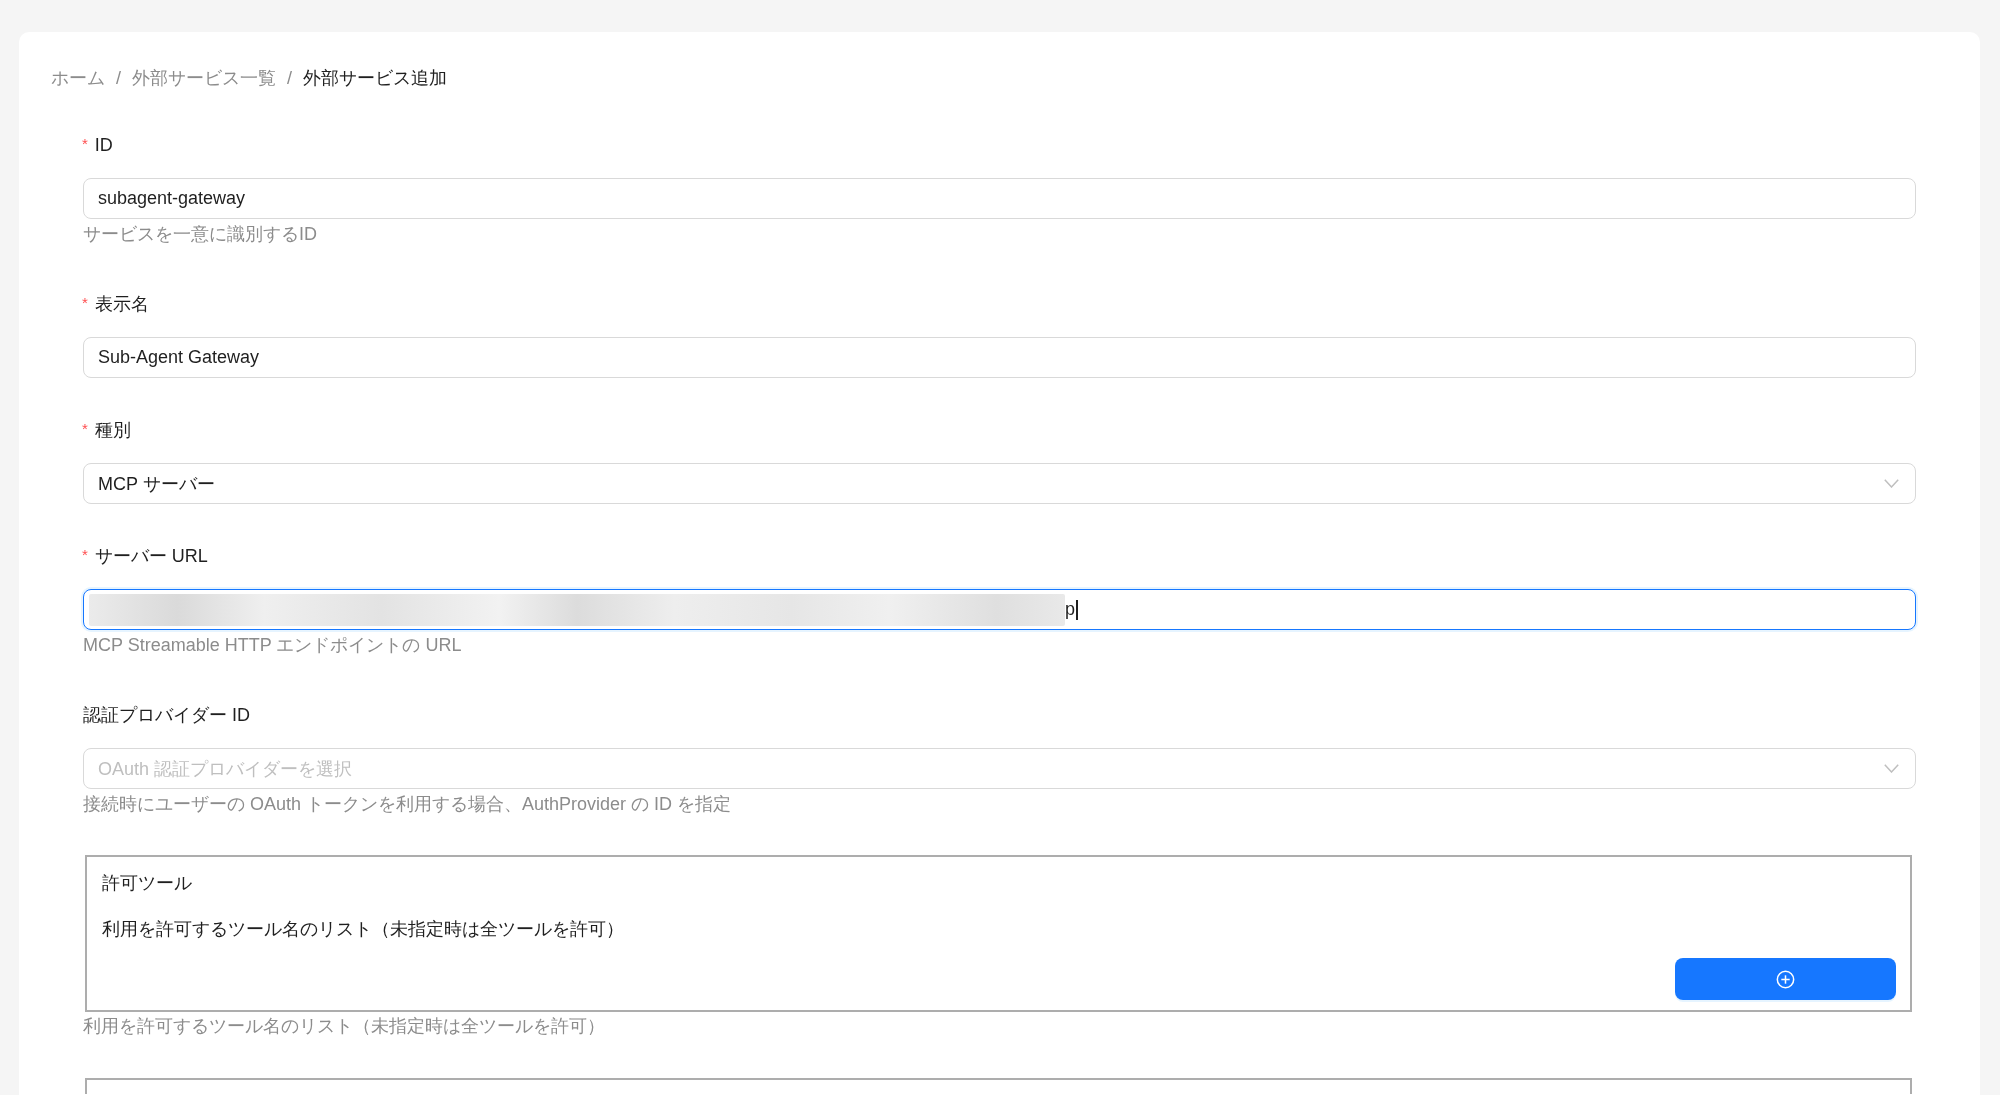 Image resolution: width=2000 pixels, height=1095 pixels. Describe the element at coordinates (344, 1026) in the screenshot. I see `help-text: 利用を許可するツール名のリスト（未指定時は全ツールを許可）` at that location.